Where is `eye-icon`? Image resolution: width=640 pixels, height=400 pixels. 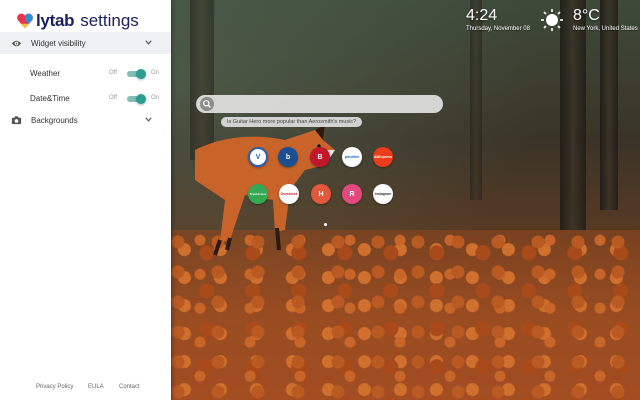 eye-icon is located at coordinates (16, 43).